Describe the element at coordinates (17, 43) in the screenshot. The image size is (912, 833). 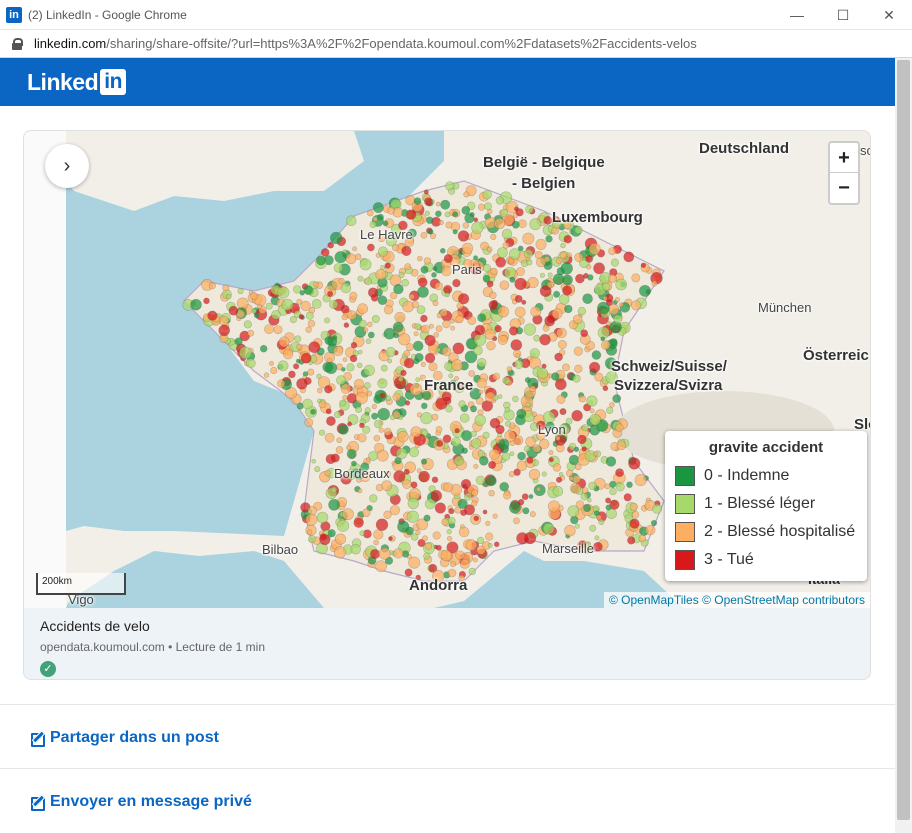
I see `lock-icon` at that location.